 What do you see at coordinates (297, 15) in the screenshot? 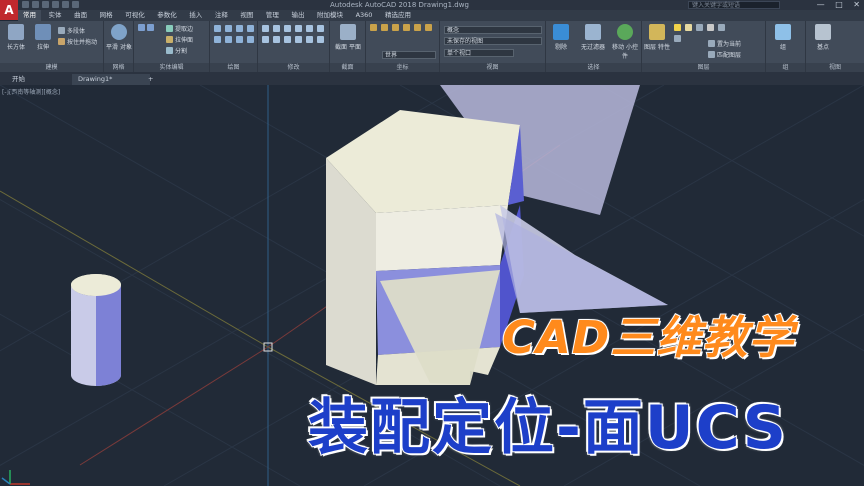
I see `tab-output: 输出` at bounding box center [297, 15].